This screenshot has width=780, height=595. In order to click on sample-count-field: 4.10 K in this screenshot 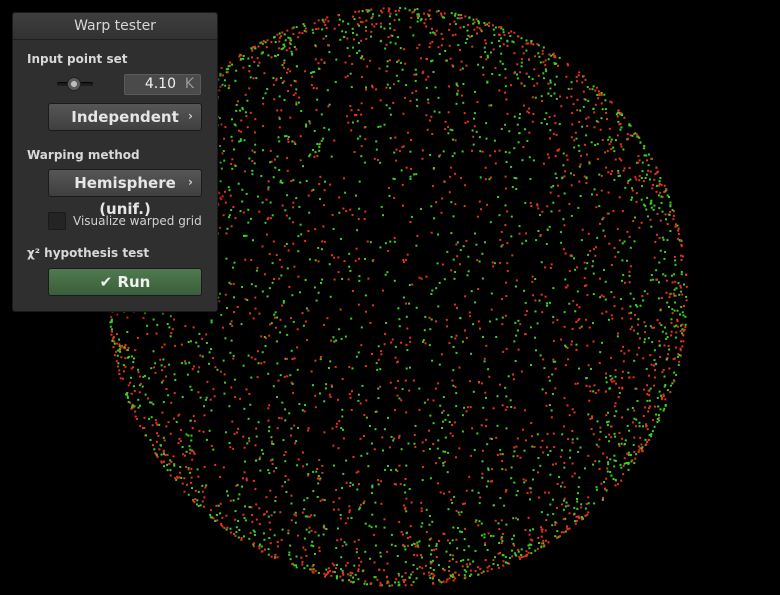, I will do `click(162, 84)`.